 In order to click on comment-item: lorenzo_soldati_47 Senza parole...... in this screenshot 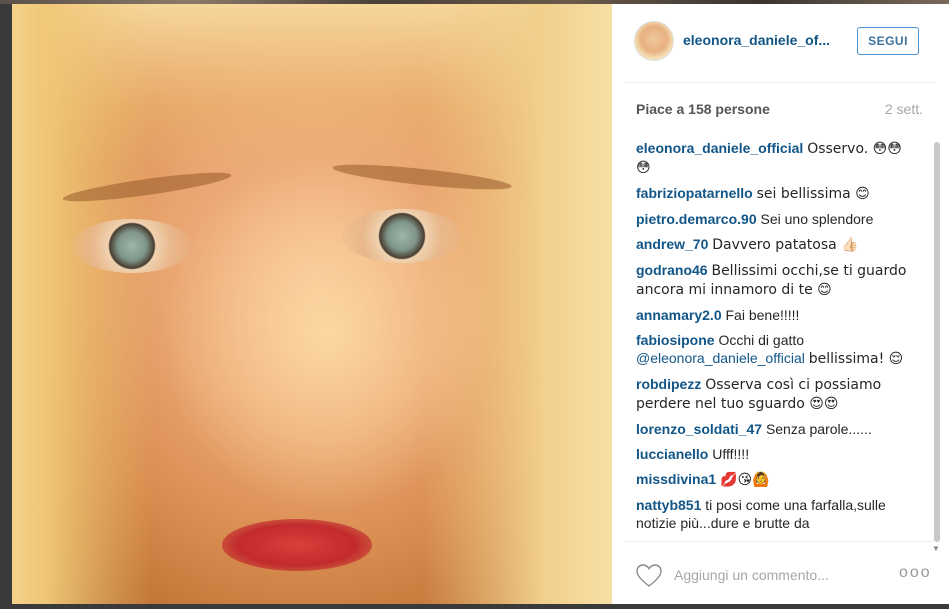, I will do `click(774, 429)`.